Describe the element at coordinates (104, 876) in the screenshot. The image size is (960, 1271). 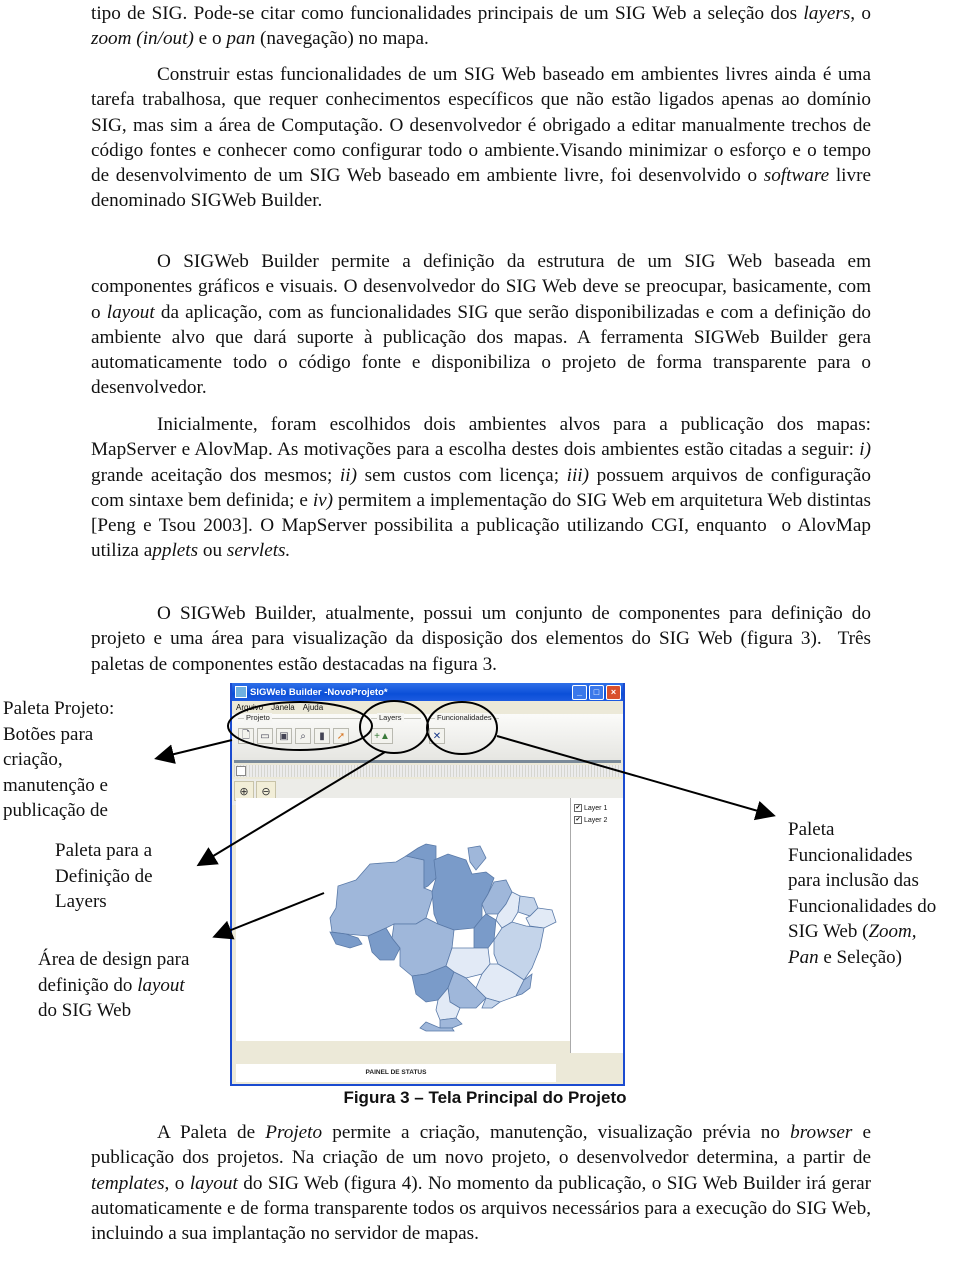
I see `annotation-paleta-layers: Paleta para a Definição de Layers` at that location.